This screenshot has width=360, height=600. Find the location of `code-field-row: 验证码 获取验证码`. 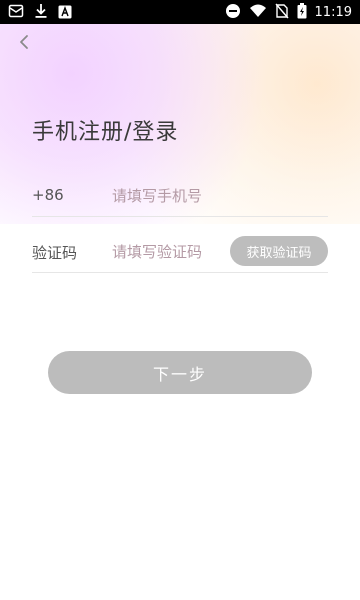

code-field-row: 验证码 获取验证码 is located at coordinates (180, 252).